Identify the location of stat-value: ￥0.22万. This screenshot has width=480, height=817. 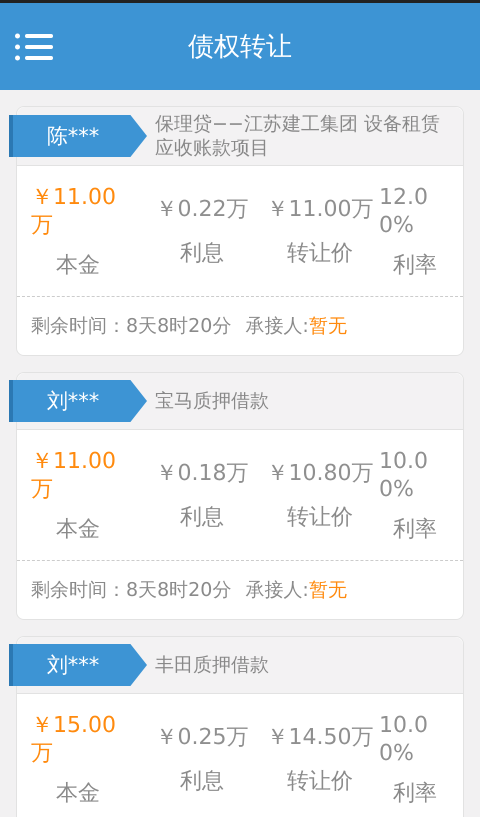
(202, 210).